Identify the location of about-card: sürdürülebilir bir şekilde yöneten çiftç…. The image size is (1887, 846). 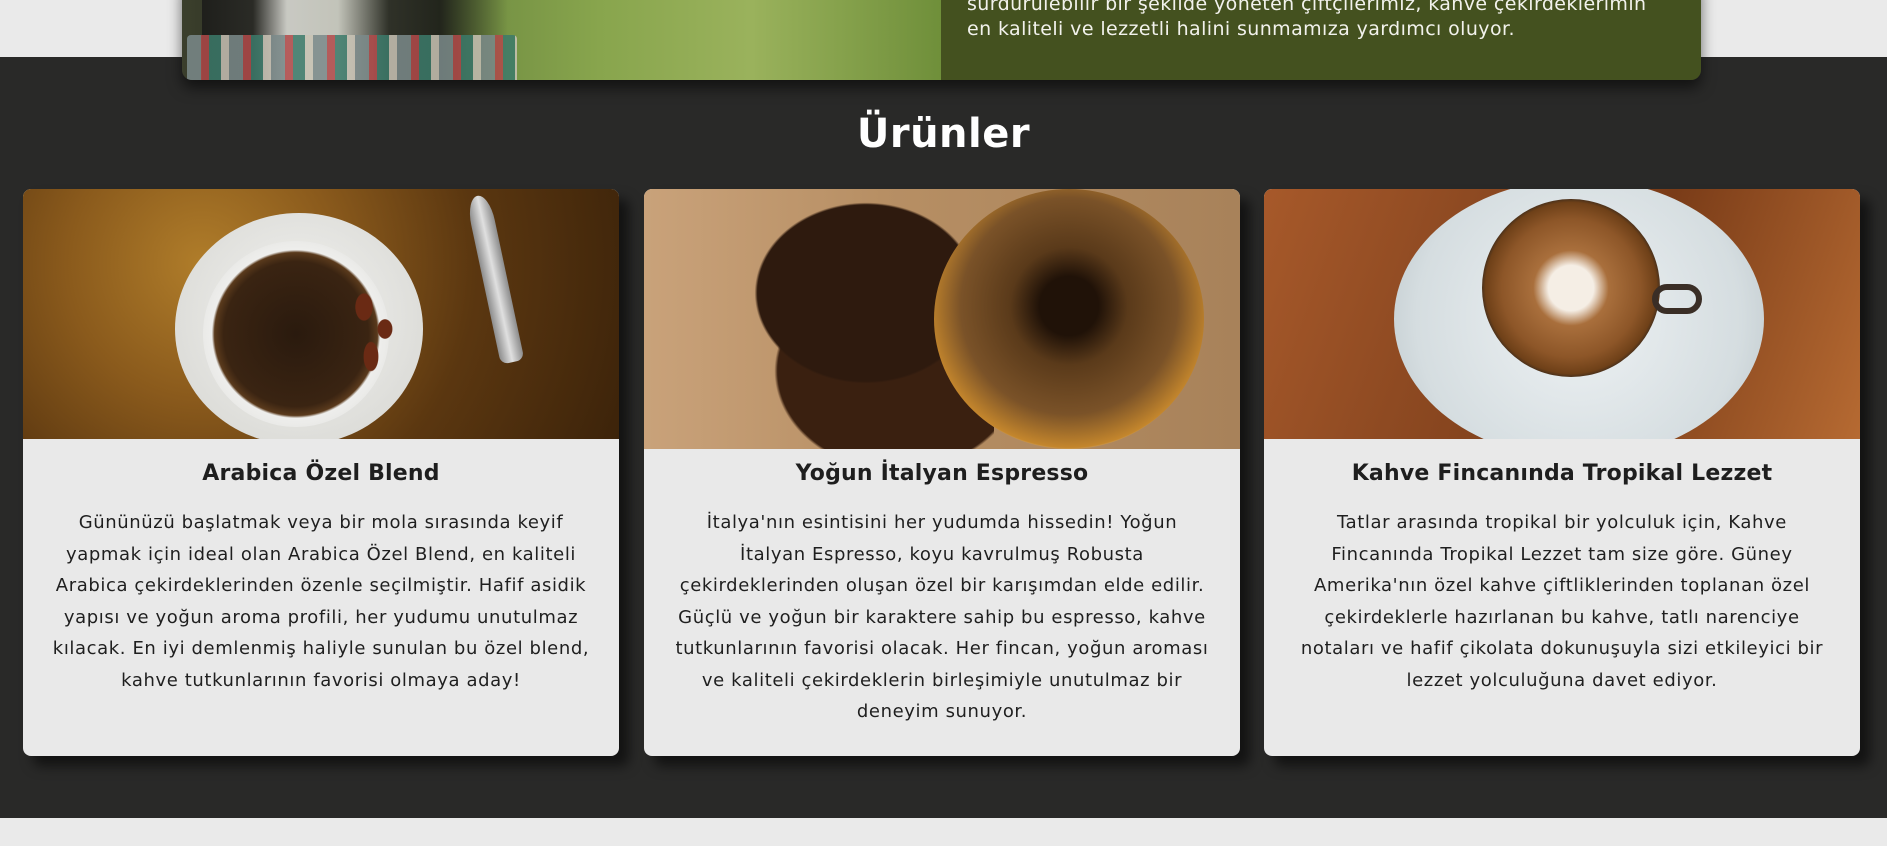
(941, 40).